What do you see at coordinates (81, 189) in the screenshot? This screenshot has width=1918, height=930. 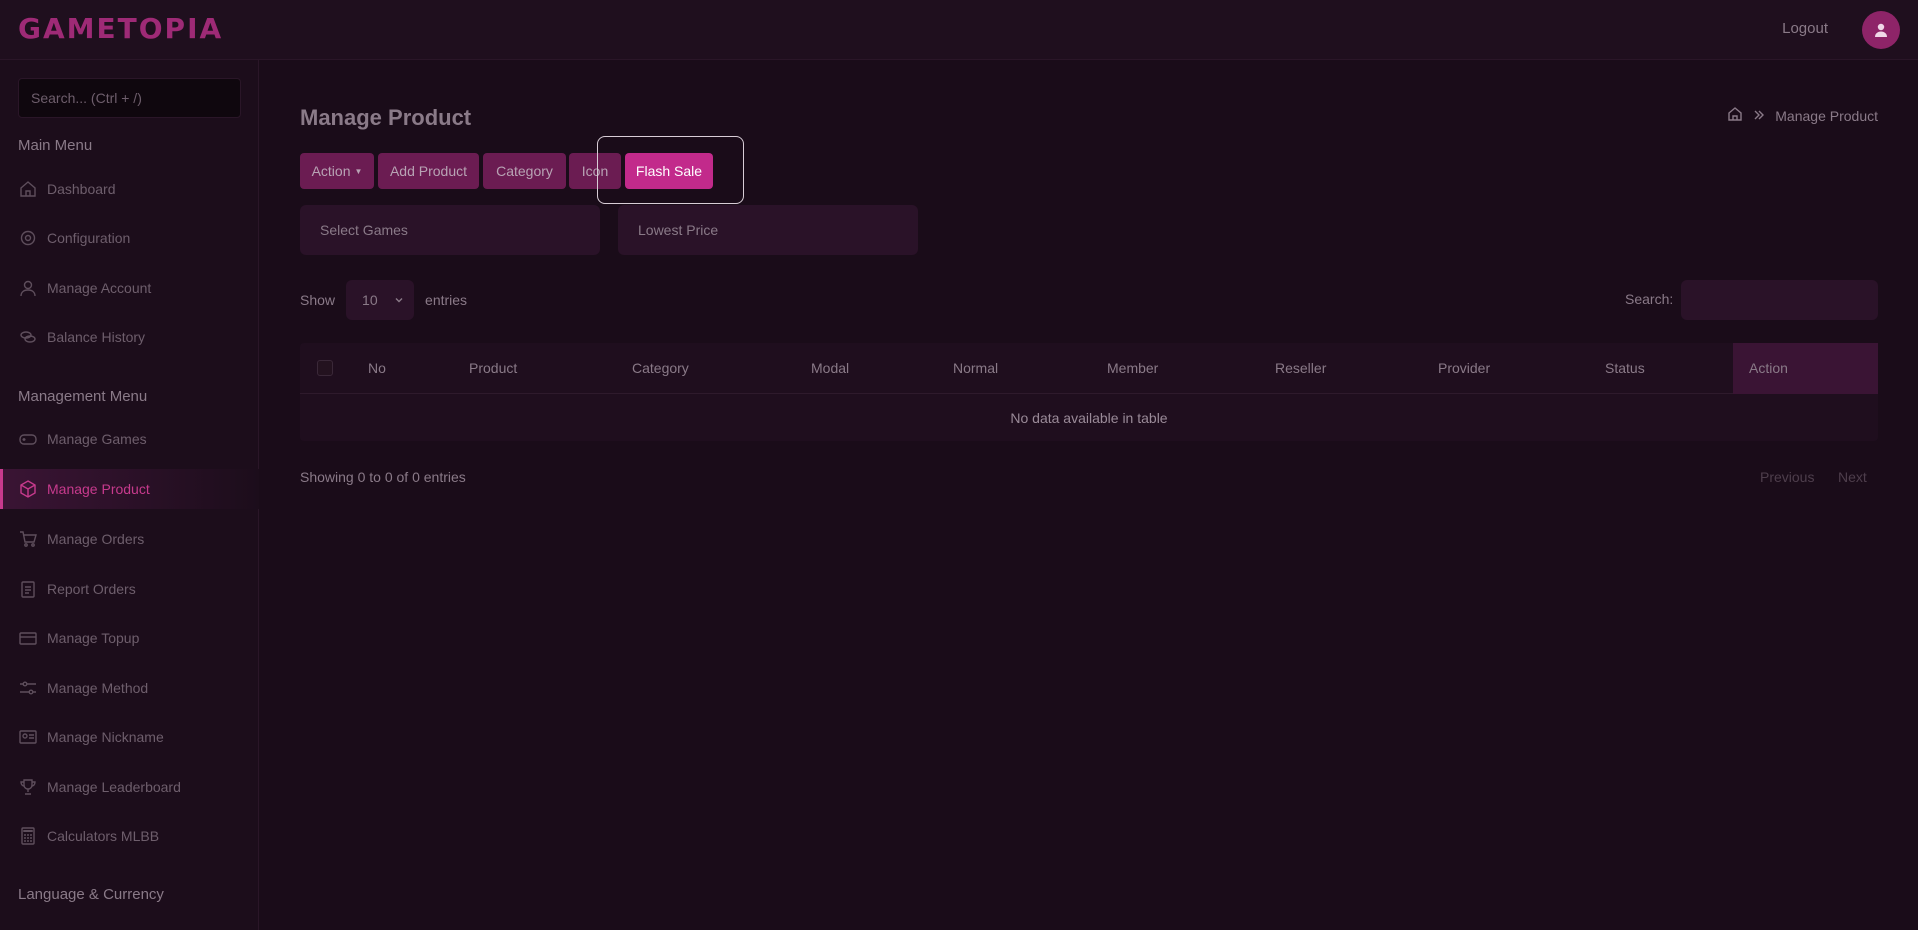 I see `sidebar-item-label: Dashboard` at bounding box center [81, 189].